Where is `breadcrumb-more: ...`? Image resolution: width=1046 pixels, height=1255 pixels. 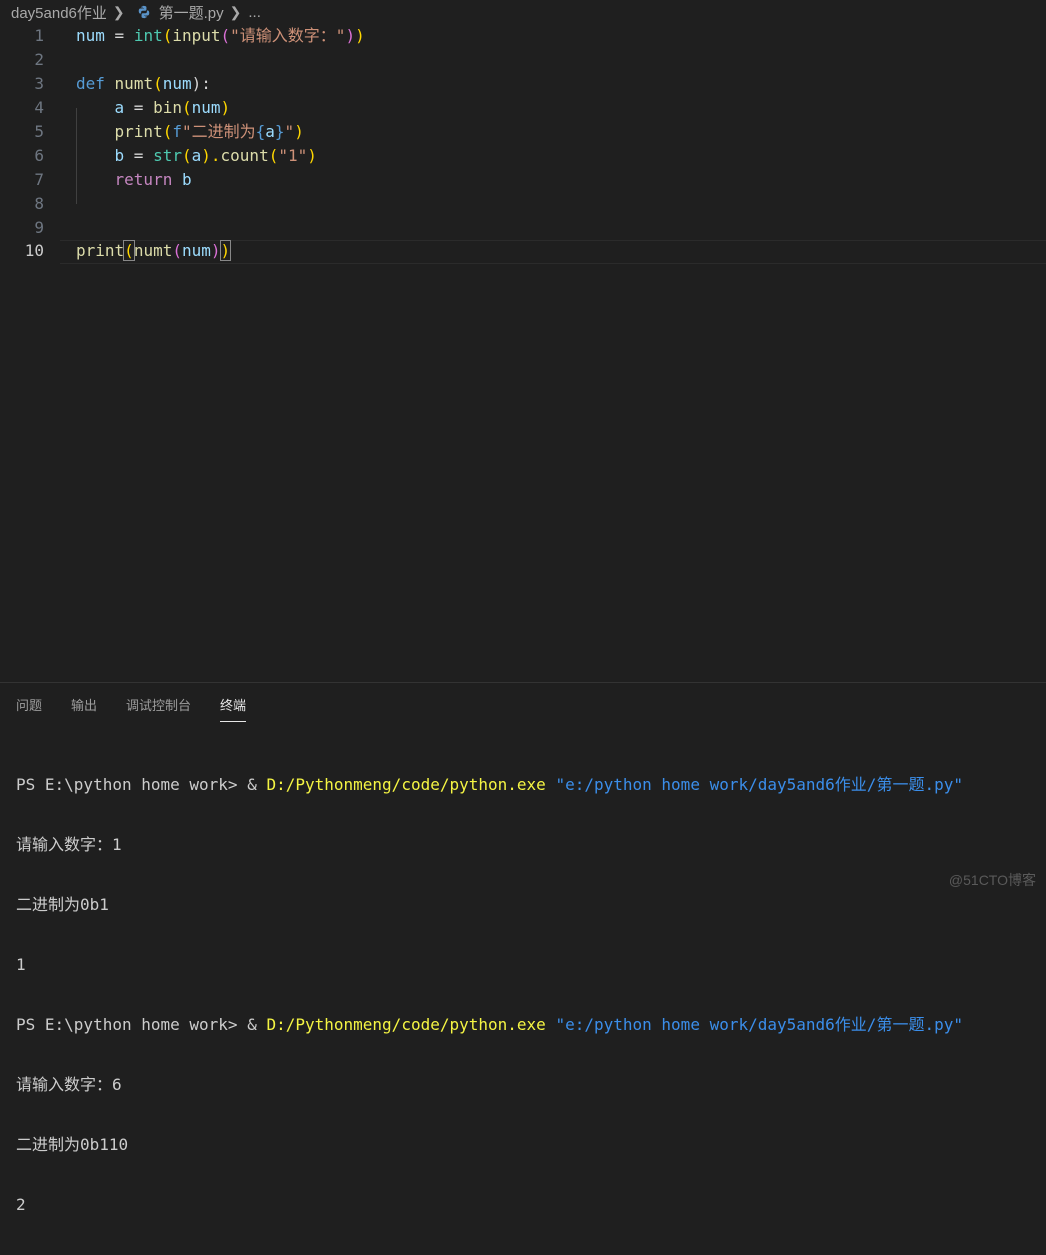
breadcrumb-more: ... is located at coordinates (254, 12).